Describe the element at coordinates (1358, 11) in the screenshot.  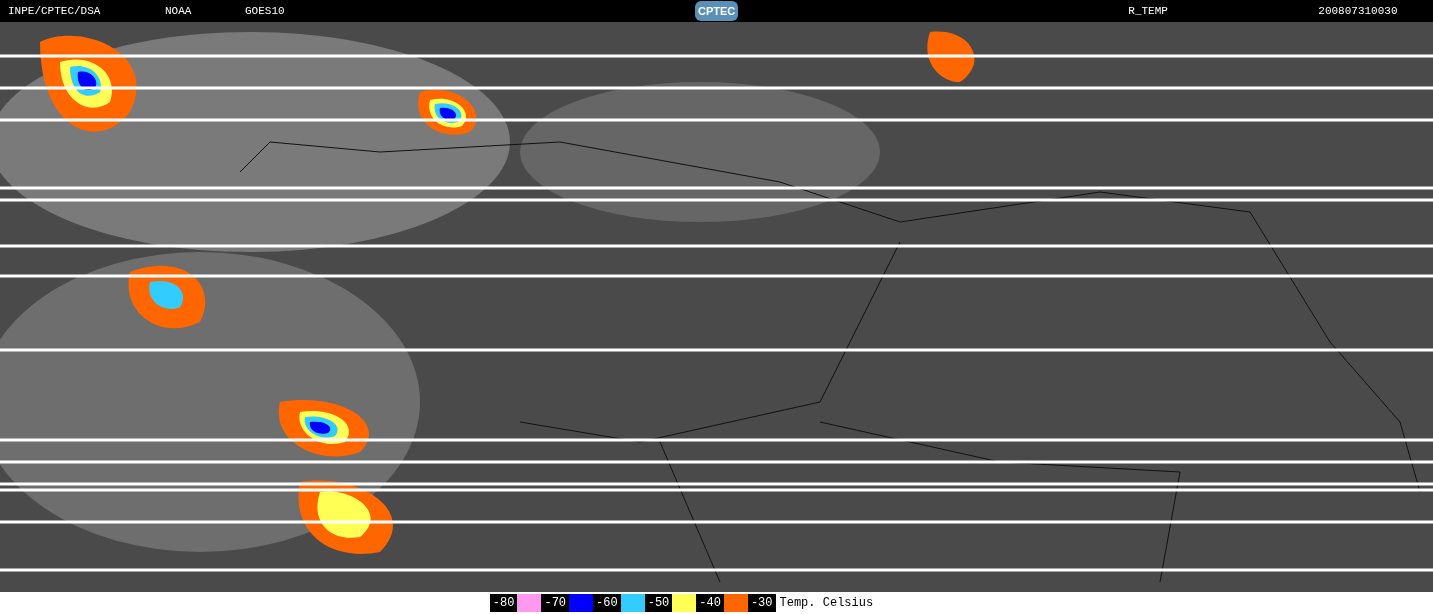
I see `timestamp-label: 200807310030` at that location.